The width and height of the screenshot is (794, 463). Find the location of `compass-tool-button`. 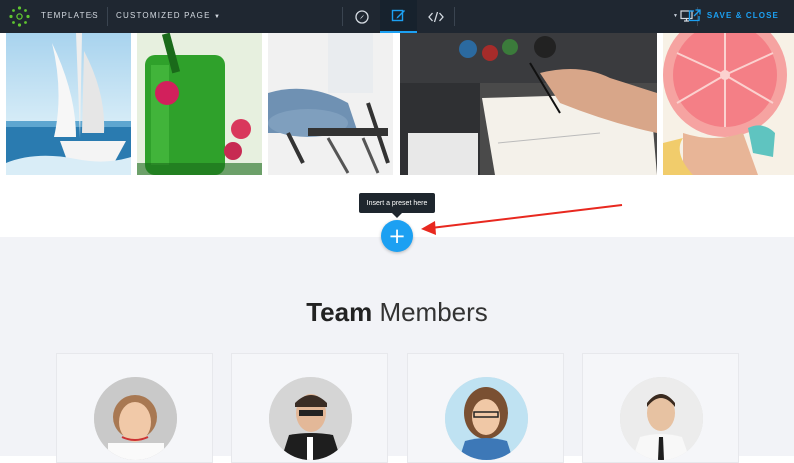

compass-tool-button is located at coordinates (361, 16).